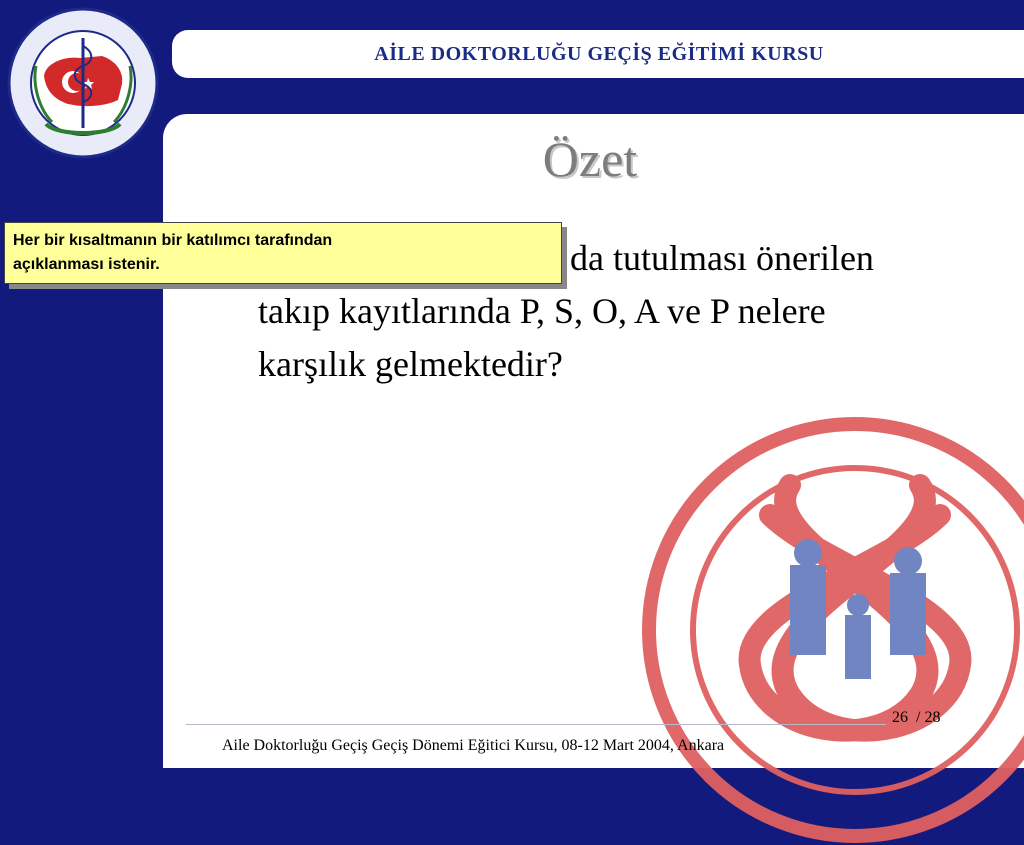  What do you see at coordinates (900, 717) in the screenshot?
I see `page-current: 26` at bounding box center [900, 717].